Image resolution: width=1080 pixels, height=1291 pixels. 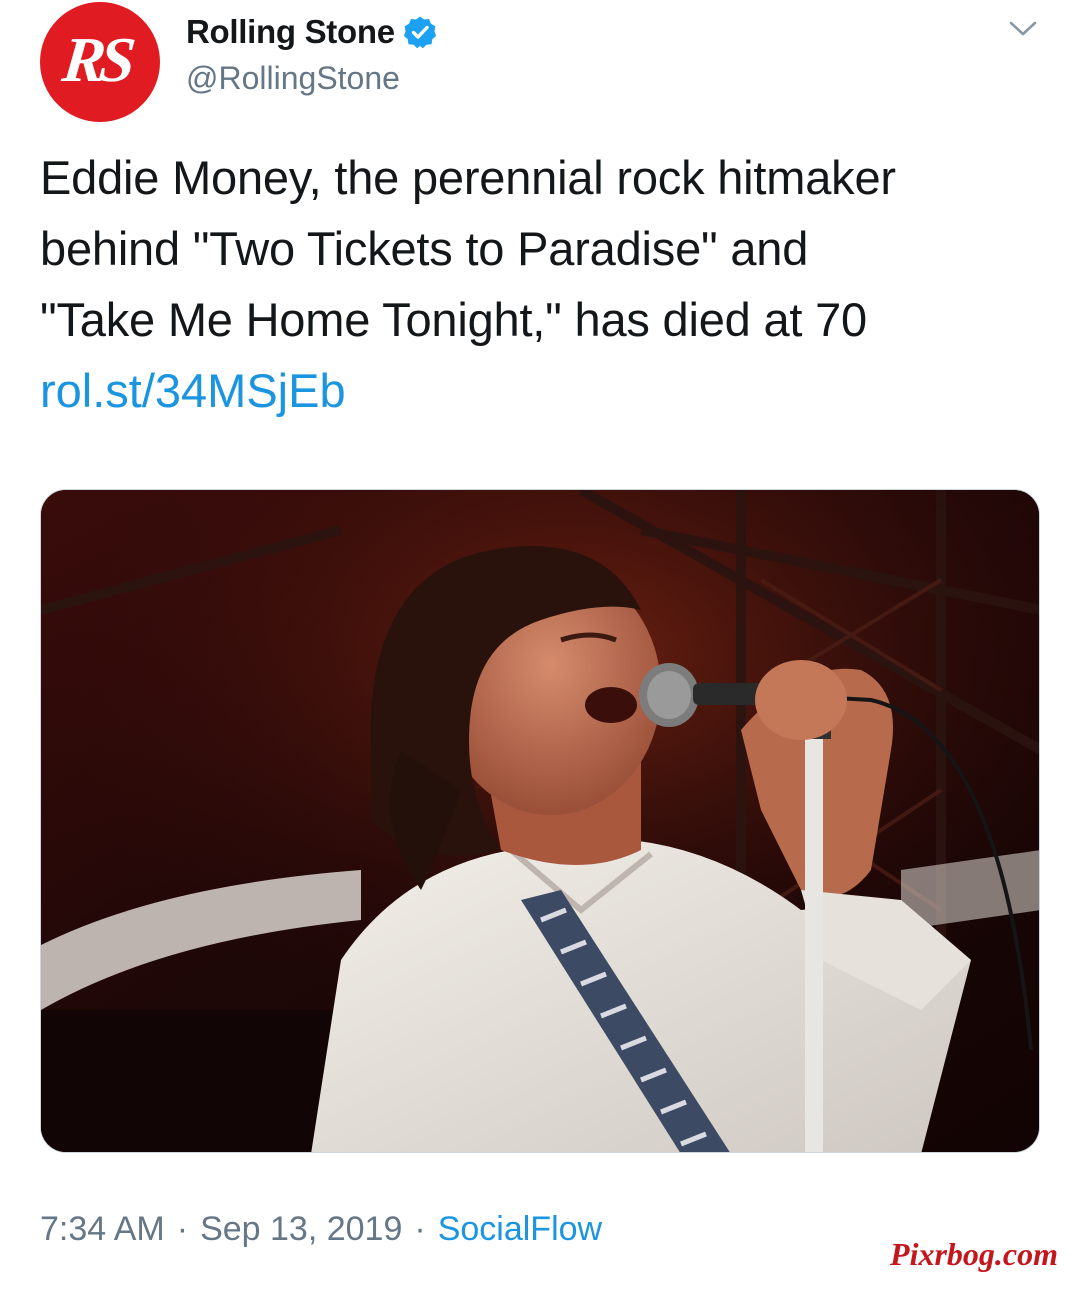 What do you see at coordinates (301, 1229) in the screenshot?
I see `tweet-date: Sep 13, 2019` at bounding box center [301, 1229].